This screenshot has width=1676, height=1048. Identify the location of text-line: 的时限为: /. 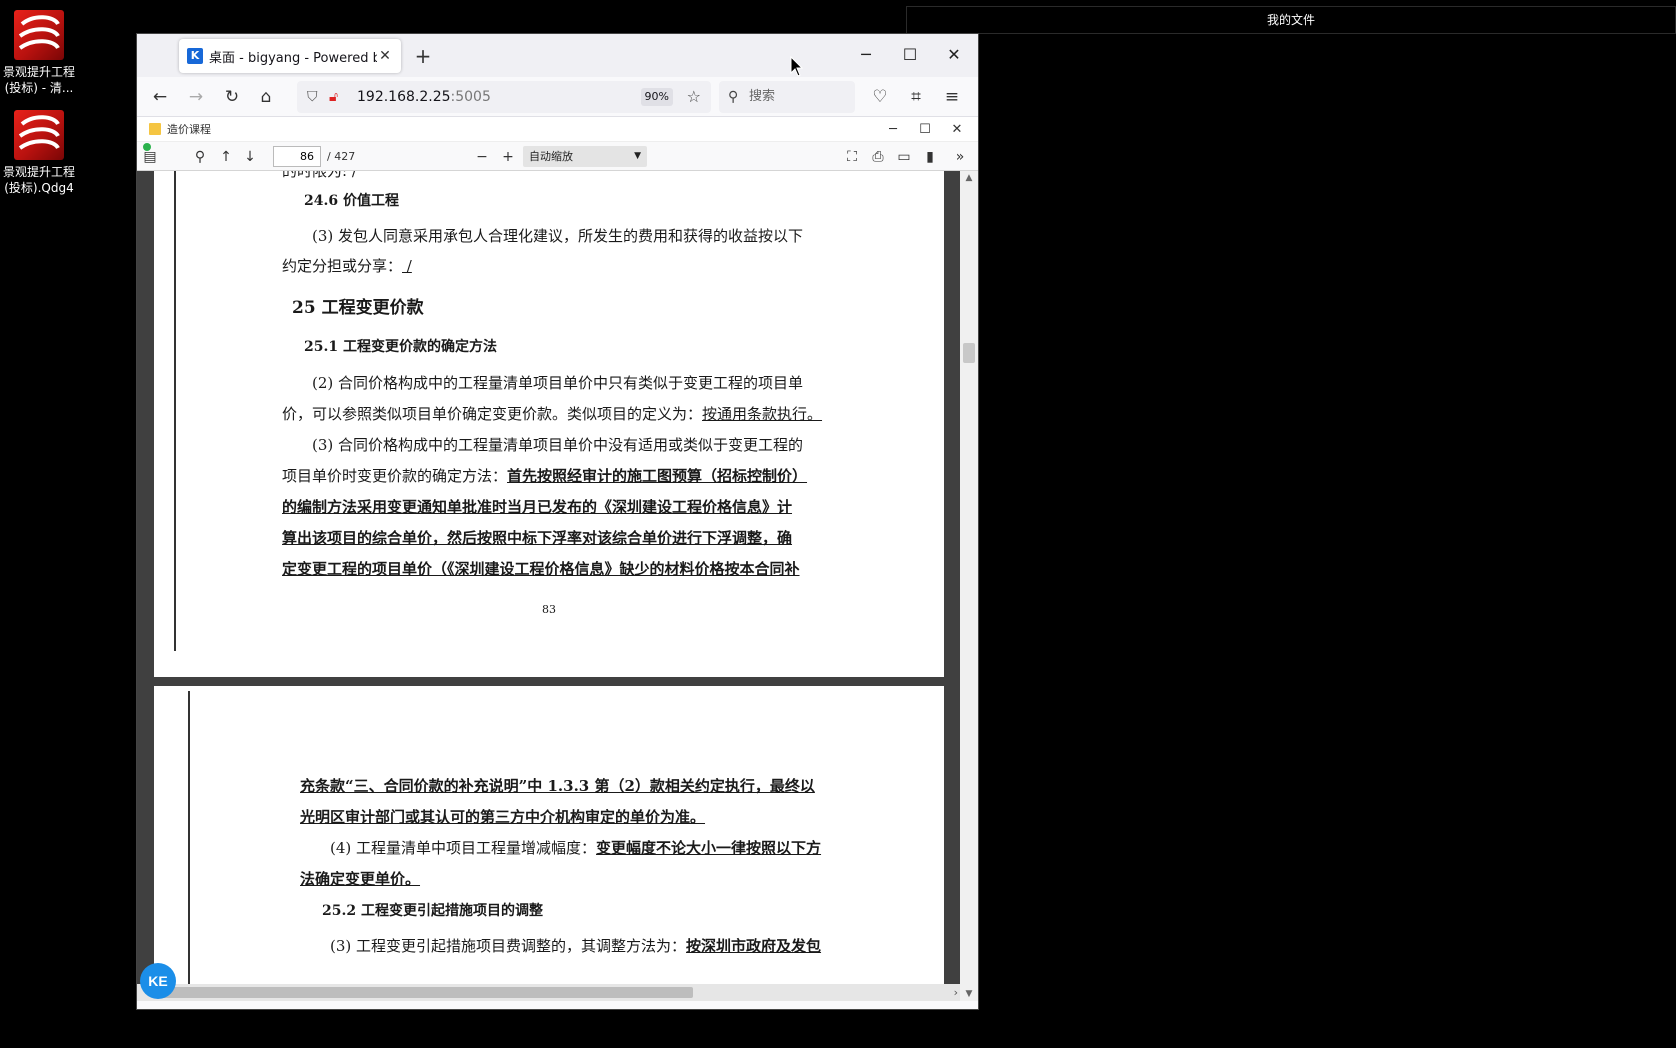
(319, 175).